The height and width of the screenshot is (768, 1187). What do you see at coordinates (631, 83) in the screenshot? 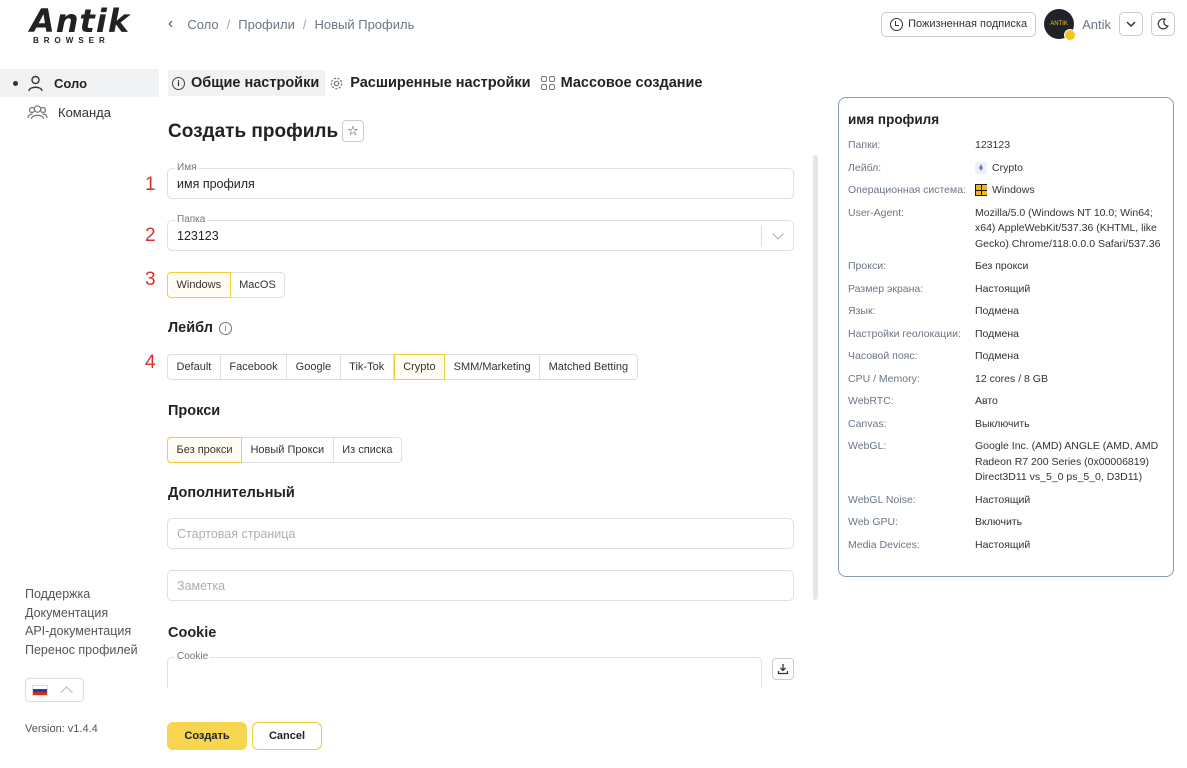
I see `tab-label: Массовое создание` at bounding box center [631, 83].